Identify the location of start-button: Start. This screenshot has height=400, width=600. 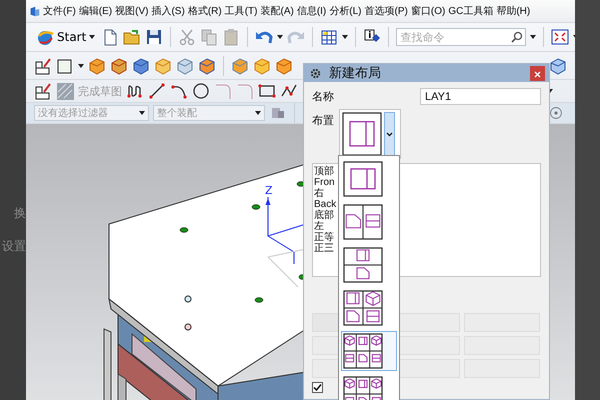
(66, 37).